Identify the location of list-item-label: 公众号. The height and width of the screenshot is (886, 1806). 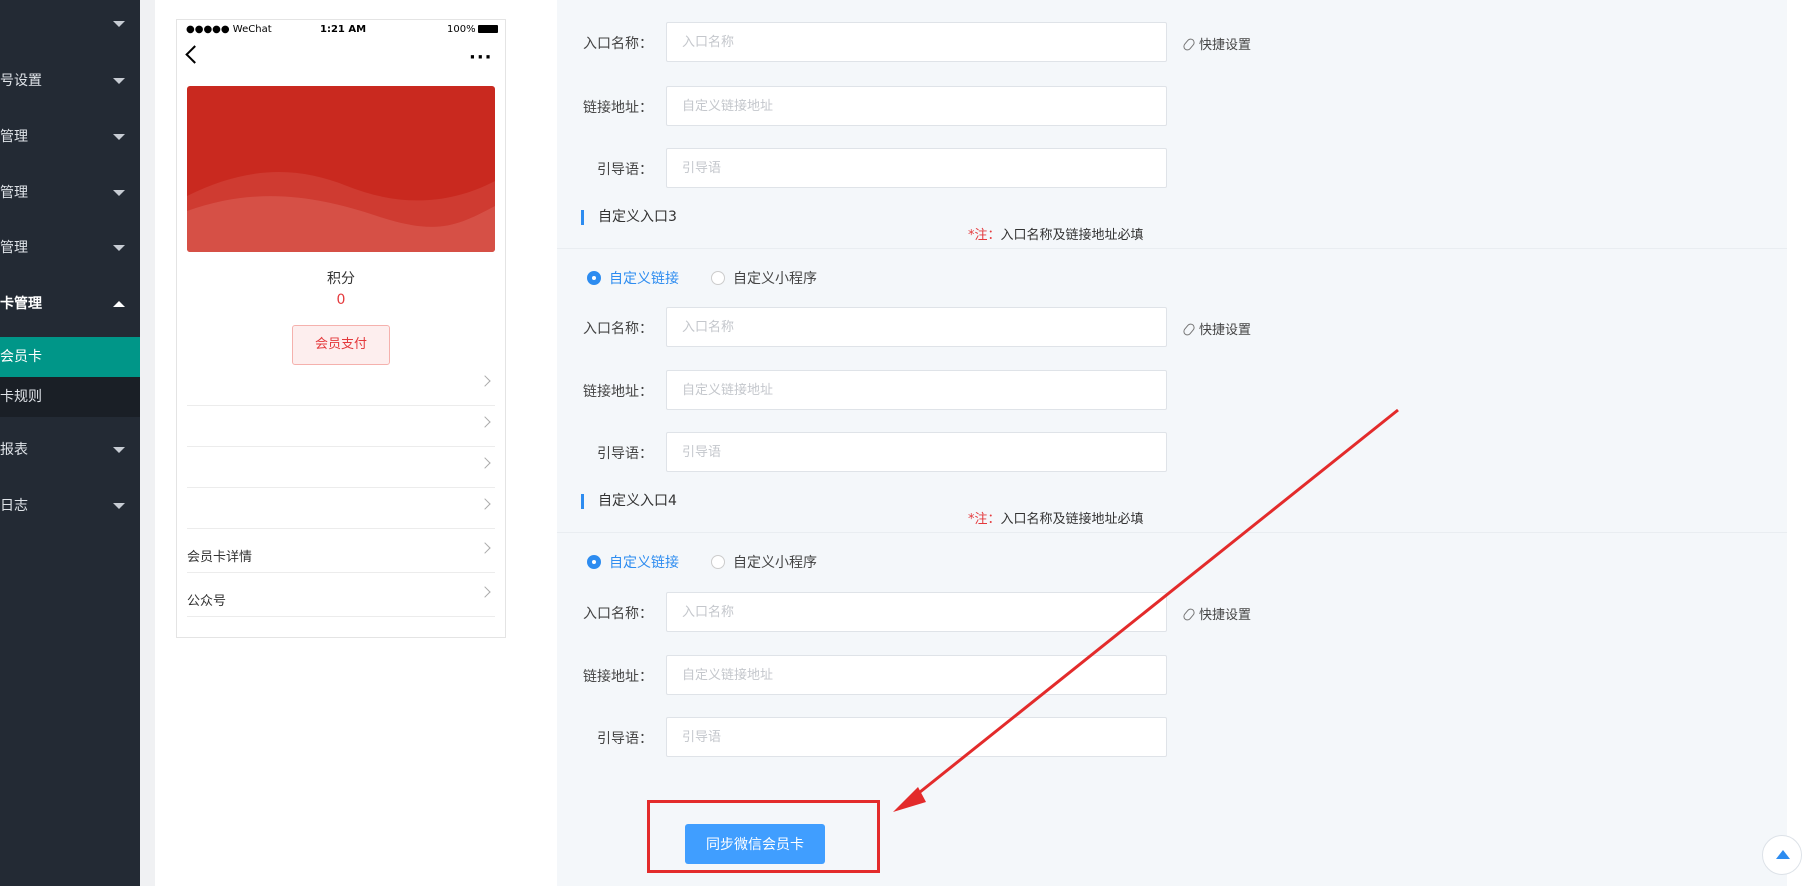
(207, 601).